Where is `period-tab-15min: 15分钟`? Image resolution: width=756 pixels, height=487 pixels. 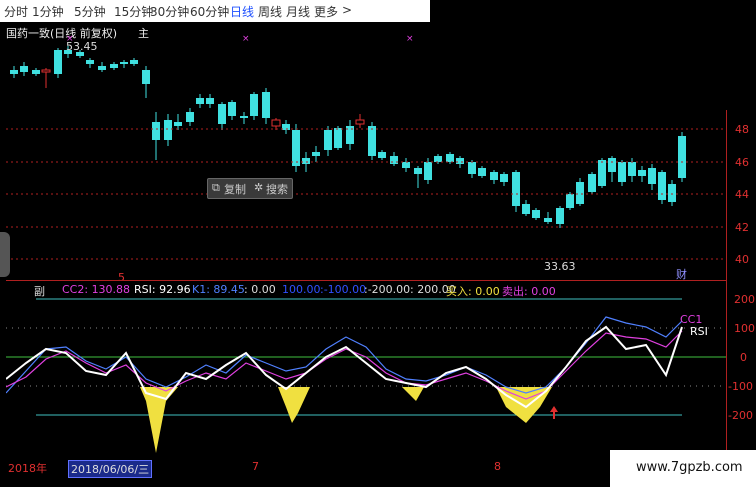
period-tab-15min: 15分钟 is located at coordinates (133, 11).